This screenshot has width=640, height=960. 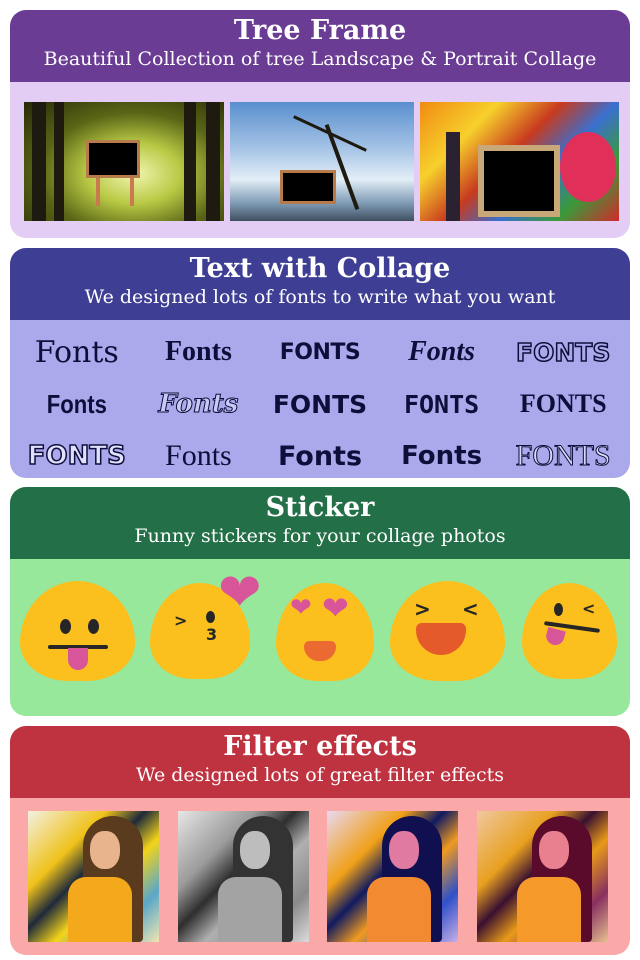 What do you see at coordinates (326, 633) in the screenshot?
I see `heart-eyes-emoji: ❤ ❤` at bounding box center [326, 633].